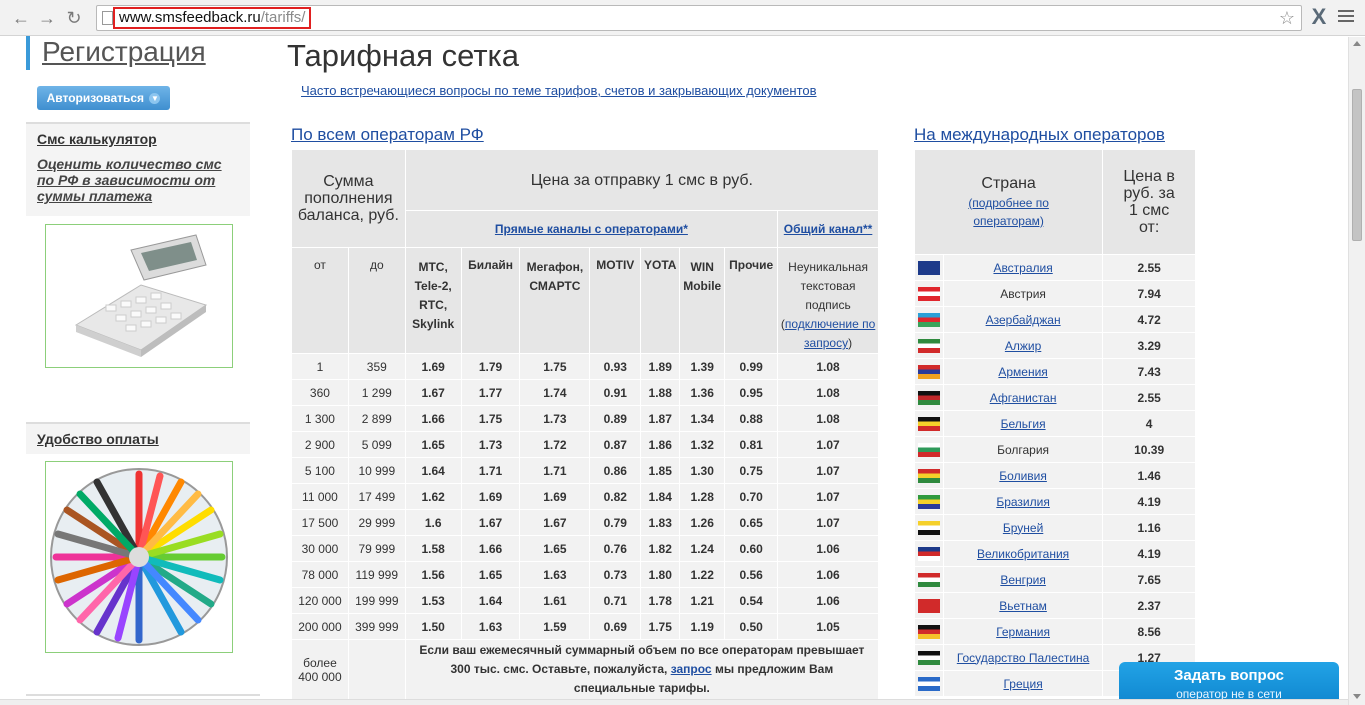  Describe the element at coordinates (103, 98) in the screenshot. I see `auth-button: Авторизоваться ▼` at that location.